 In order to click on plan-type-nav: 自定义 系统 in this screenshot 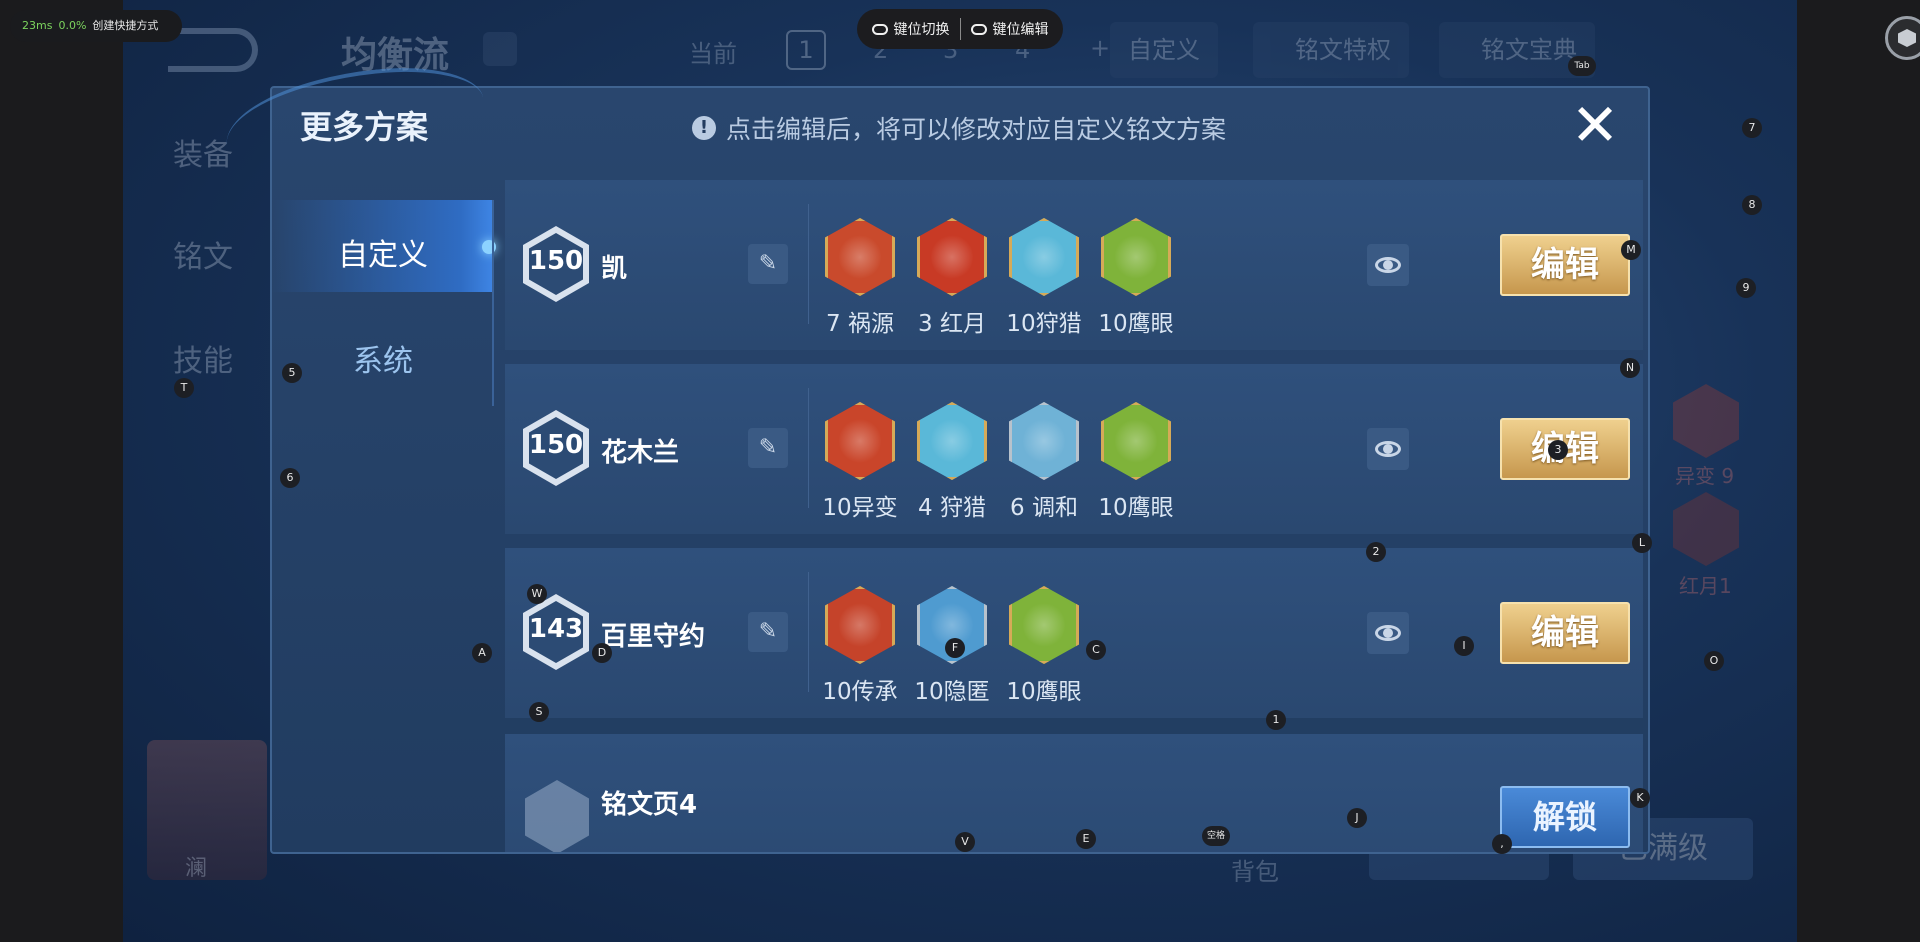, I will do `click(384, 300)`.